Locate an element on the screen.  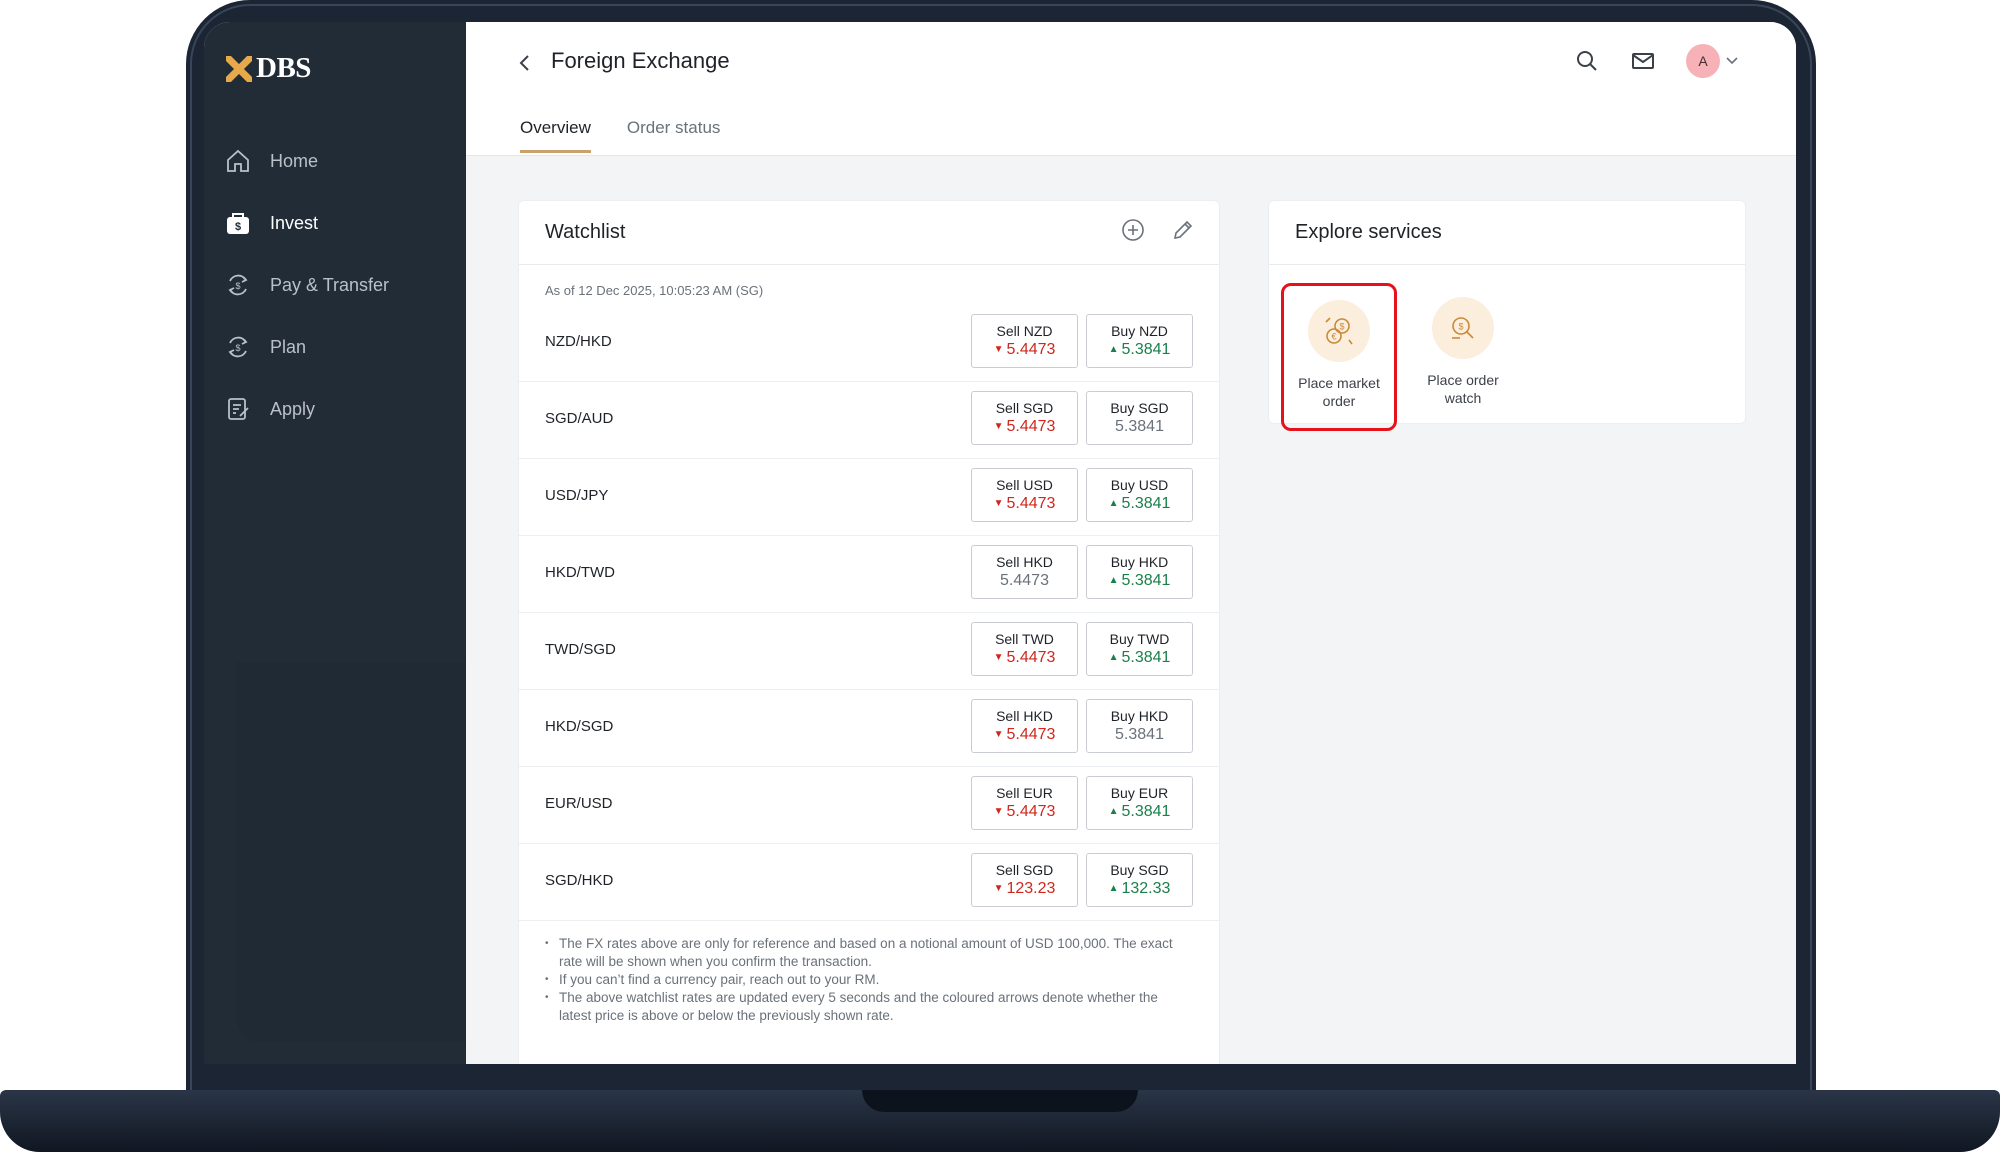
buy-quote-button: Buy SGD 5.3841 is located at coordinates (1139, 418).